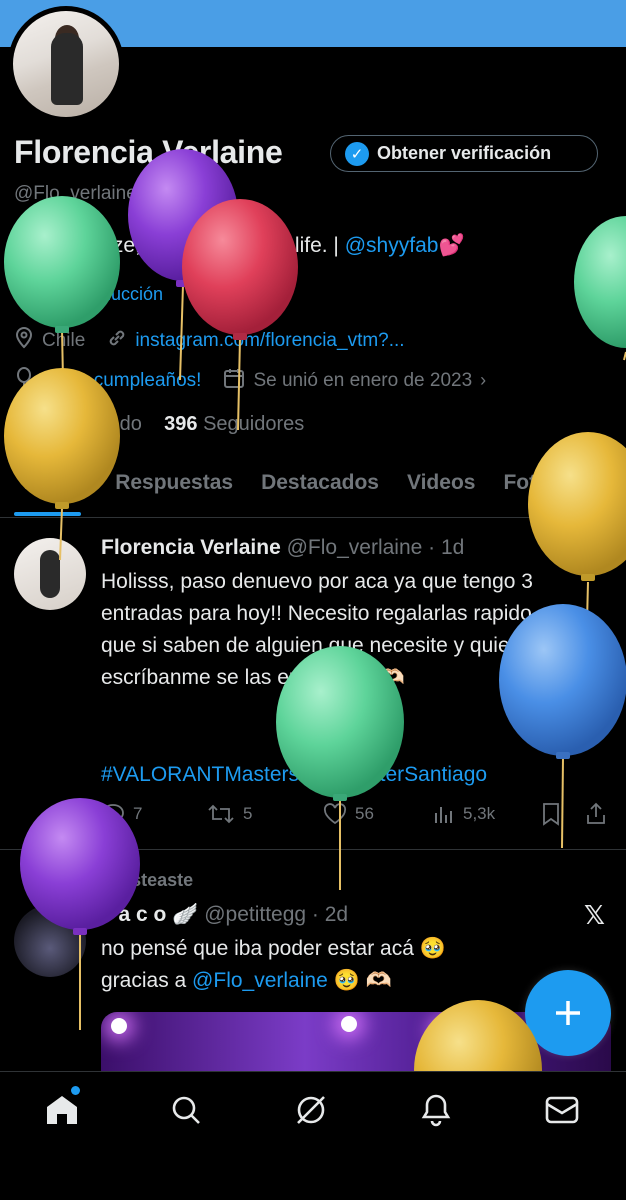  I want to click on search-icon, so click(186, 1110).